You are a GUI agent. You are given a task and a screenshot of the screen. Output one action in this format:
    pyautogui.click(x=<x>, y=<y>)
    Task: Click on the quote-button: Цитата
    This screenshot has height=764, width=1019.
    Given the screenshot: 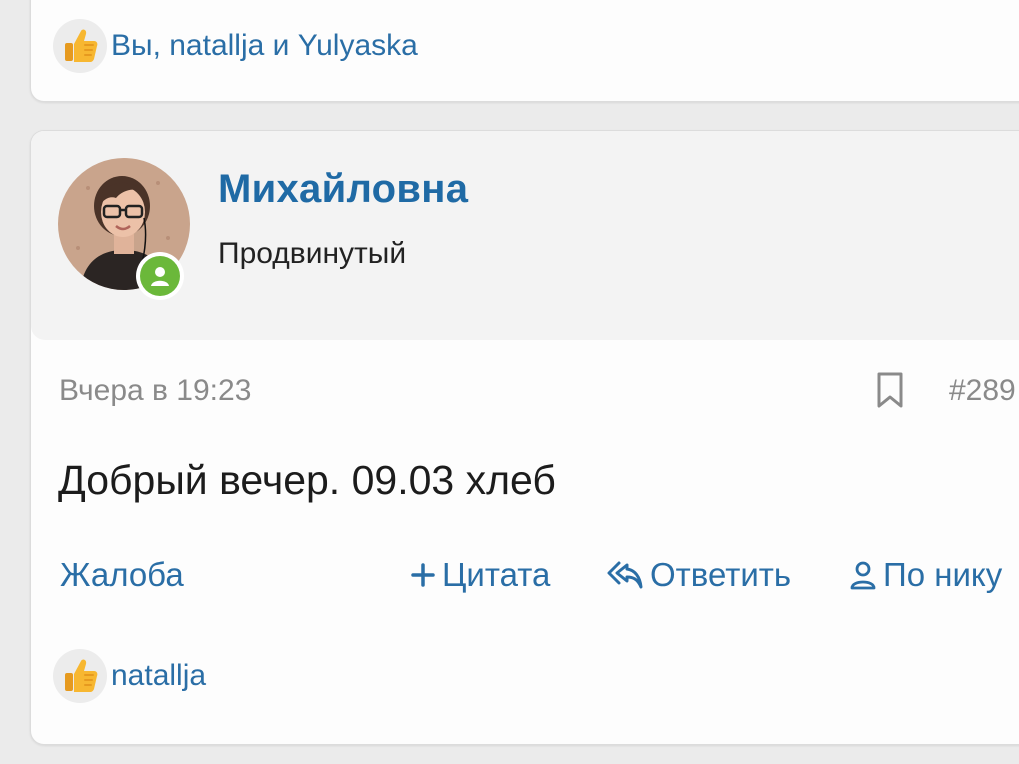 What is the action you would take?
    pyautogui.click(x=480, y=575)
    